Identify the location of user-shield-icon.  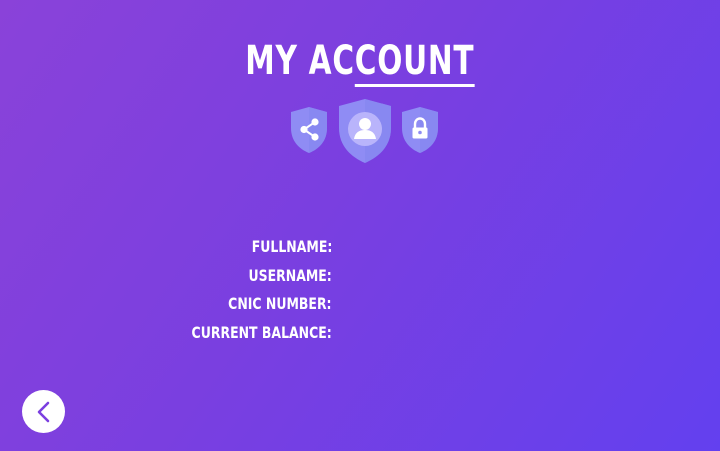
(365, 131).